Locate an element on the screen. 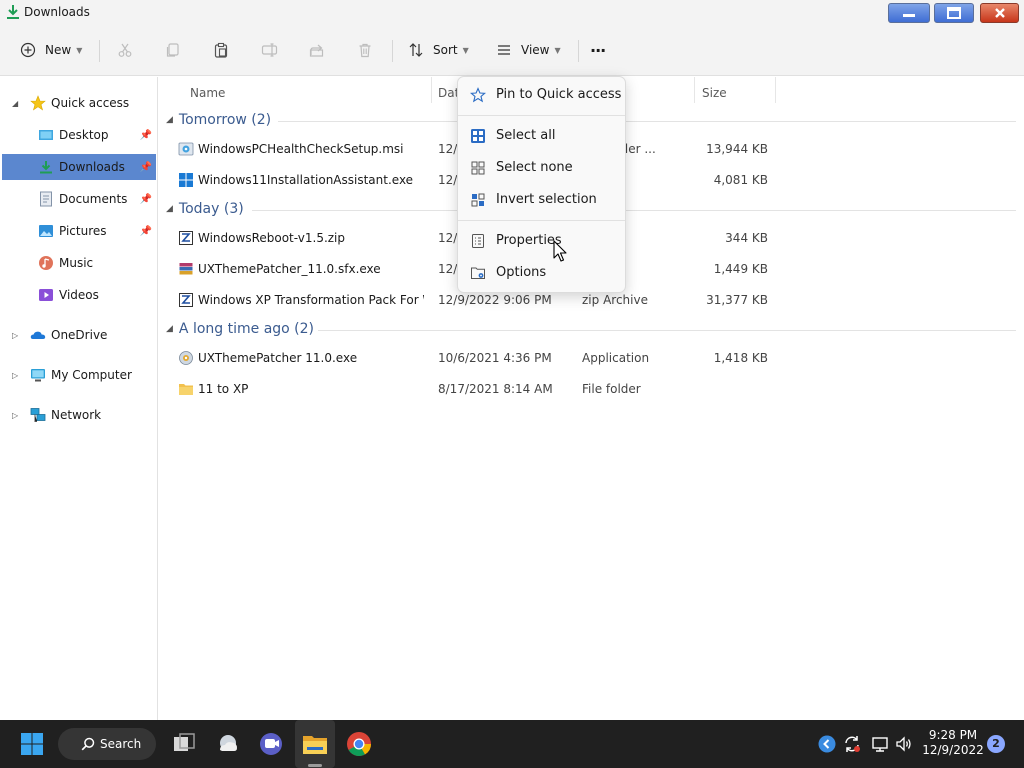 This screenshot has height=768, width=1024. copy-icon is located at coordinates (172, 50).